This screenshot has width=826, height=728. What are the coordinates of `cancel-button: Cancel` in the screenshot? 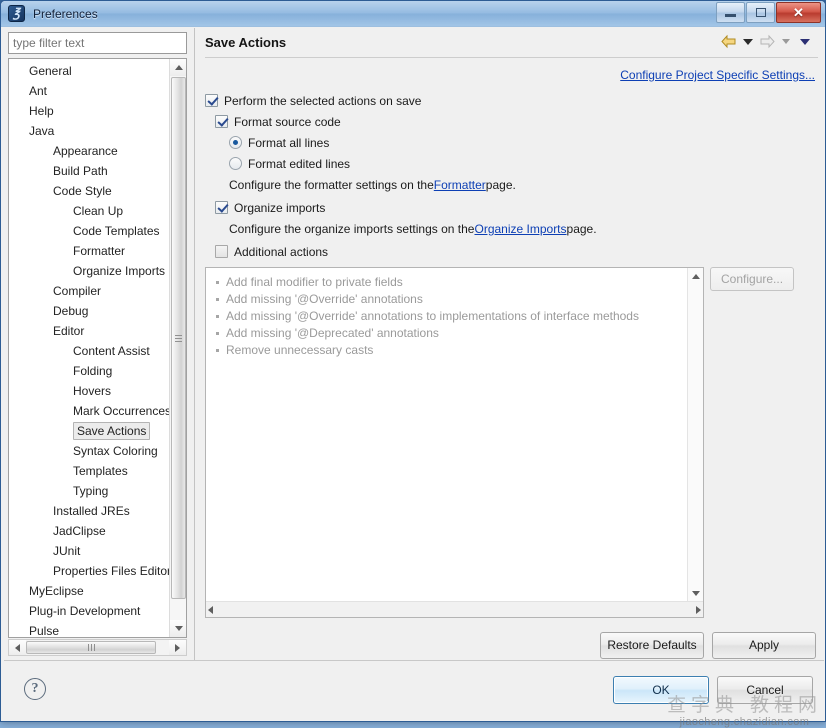 It's located at (765, 690).